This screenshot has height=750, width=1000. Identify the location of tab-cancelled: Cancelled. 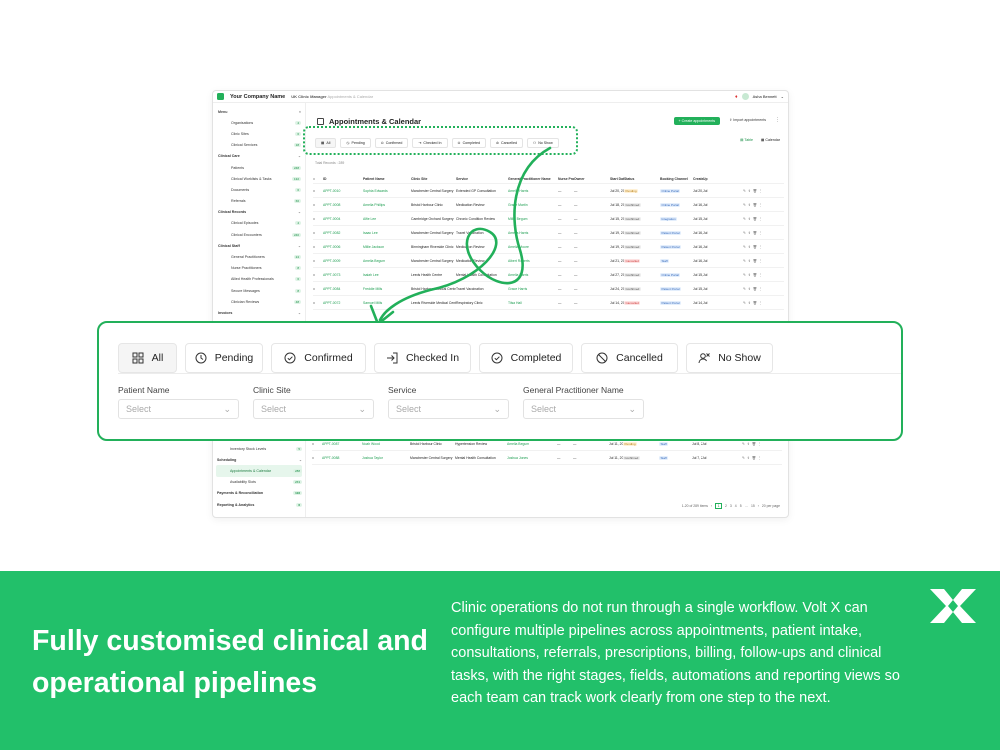
(629, 358).